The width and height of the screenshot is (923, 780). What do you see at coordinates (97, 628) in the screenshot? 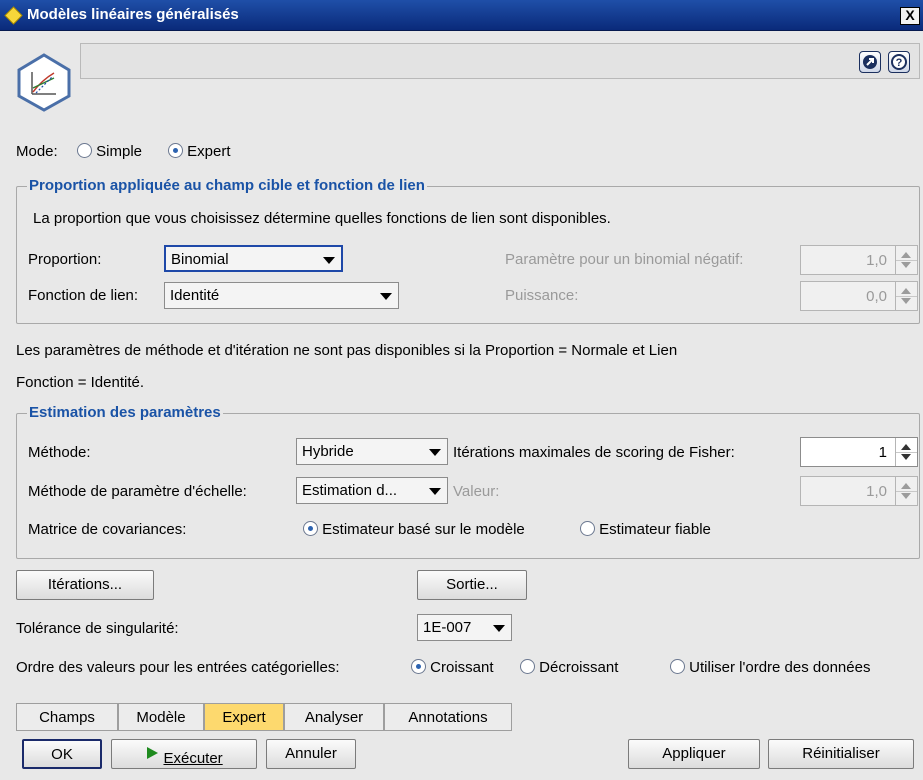
I see `tolerance-label: Tolérance de singularité:` at bounding box center [97, 628].